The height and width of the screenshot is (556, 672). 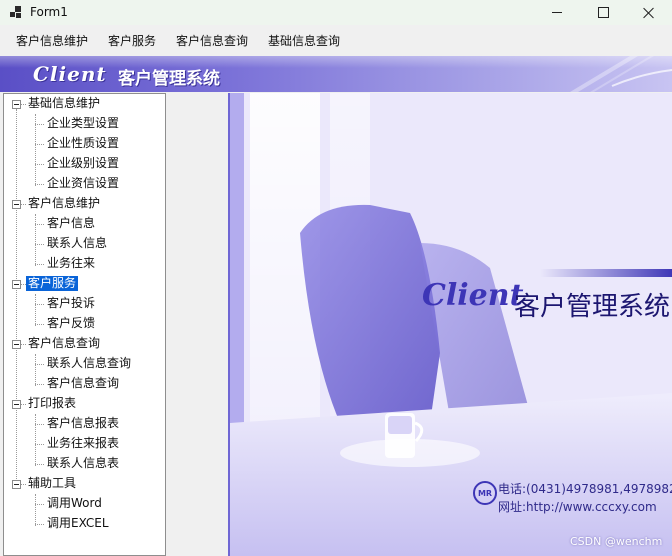 I want to click on tree-node-customer-info-query-item: 客户信息查询, so click(x=84, y=384).